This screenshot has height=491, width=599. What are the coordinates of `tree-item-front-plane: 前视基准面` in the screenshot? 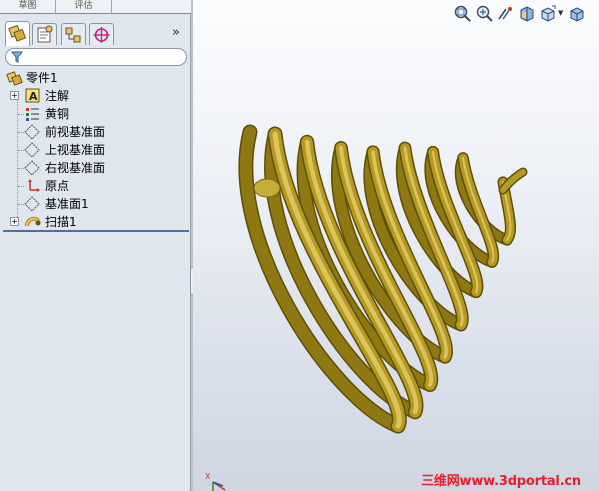 It's located at (96, 132).